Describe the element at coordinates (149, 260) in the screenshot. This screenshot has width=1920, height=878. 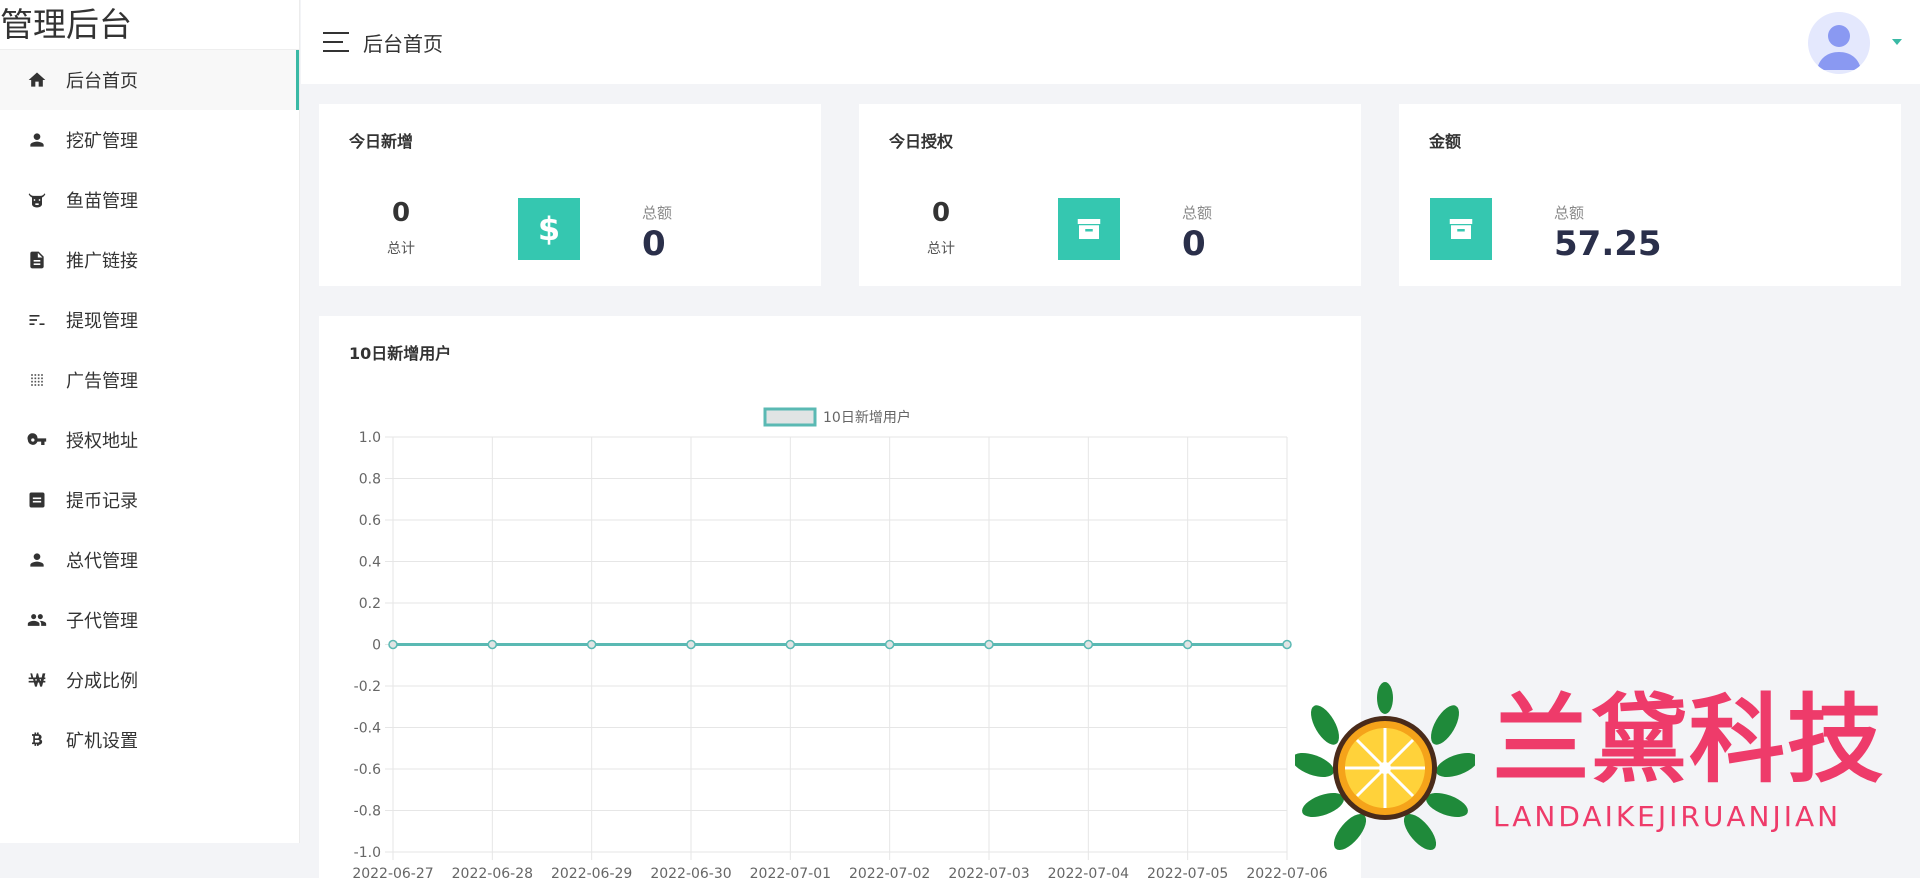
I see `sidebar-item-promo-link: 推广链接` at that location.